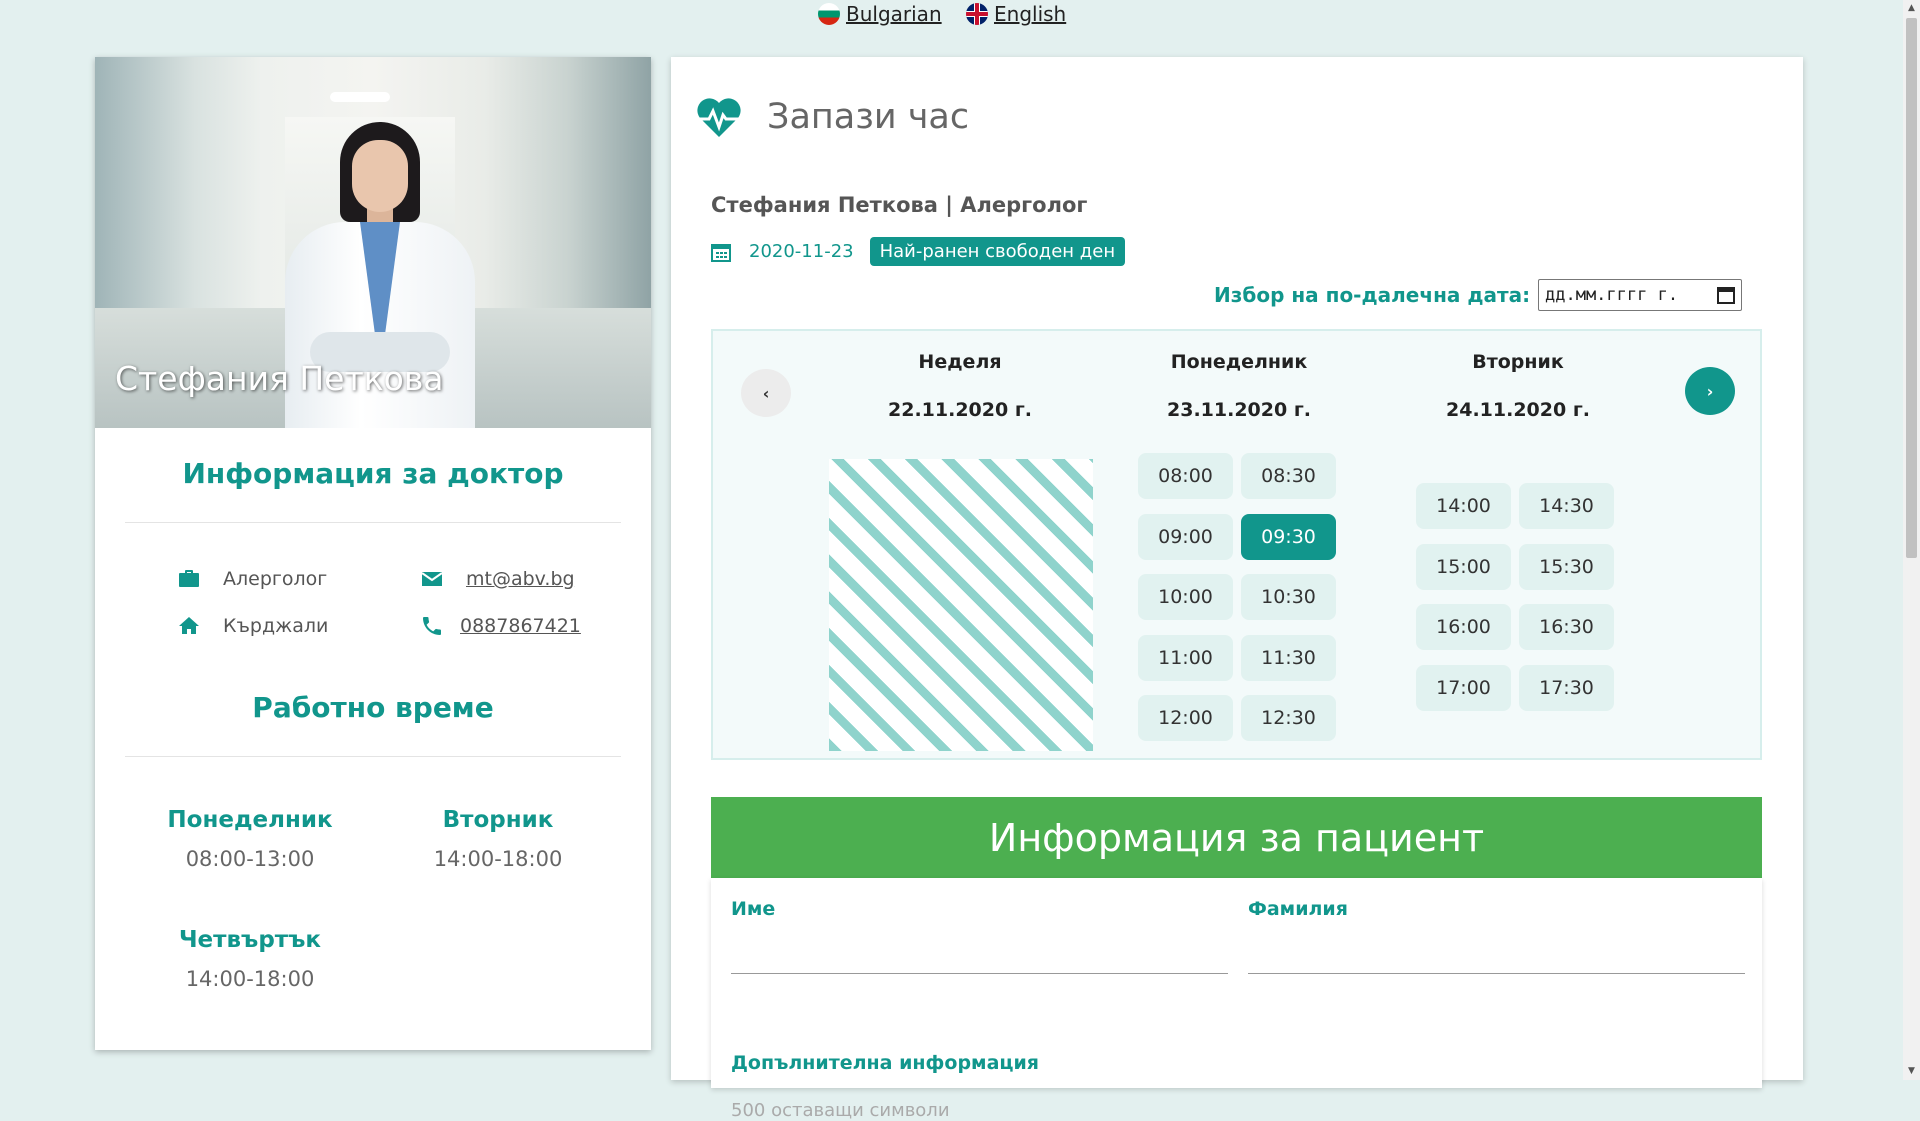 The height and width of the screenshot is (1121, 1920). What do you see at coordinates (1911, 8) in the screenshot?
I see `scroll-up-arrow-icon: ▲` at bounding box center [1911, 8].